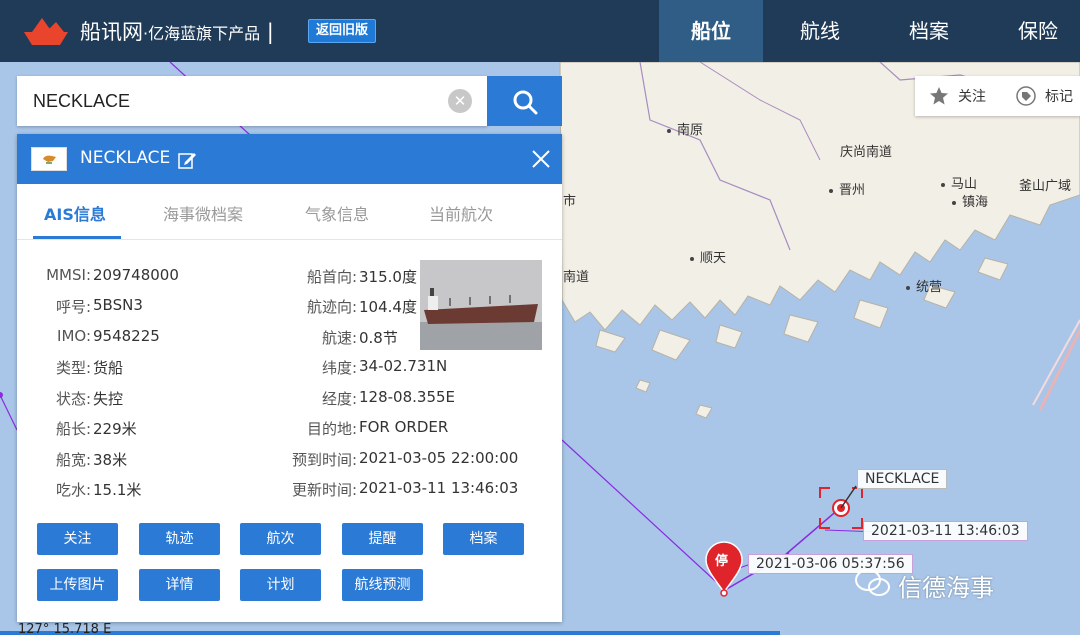 This screenshot has width=1080, height=635. I want to click on watermark-text: 信德海事, so click(946, 588).